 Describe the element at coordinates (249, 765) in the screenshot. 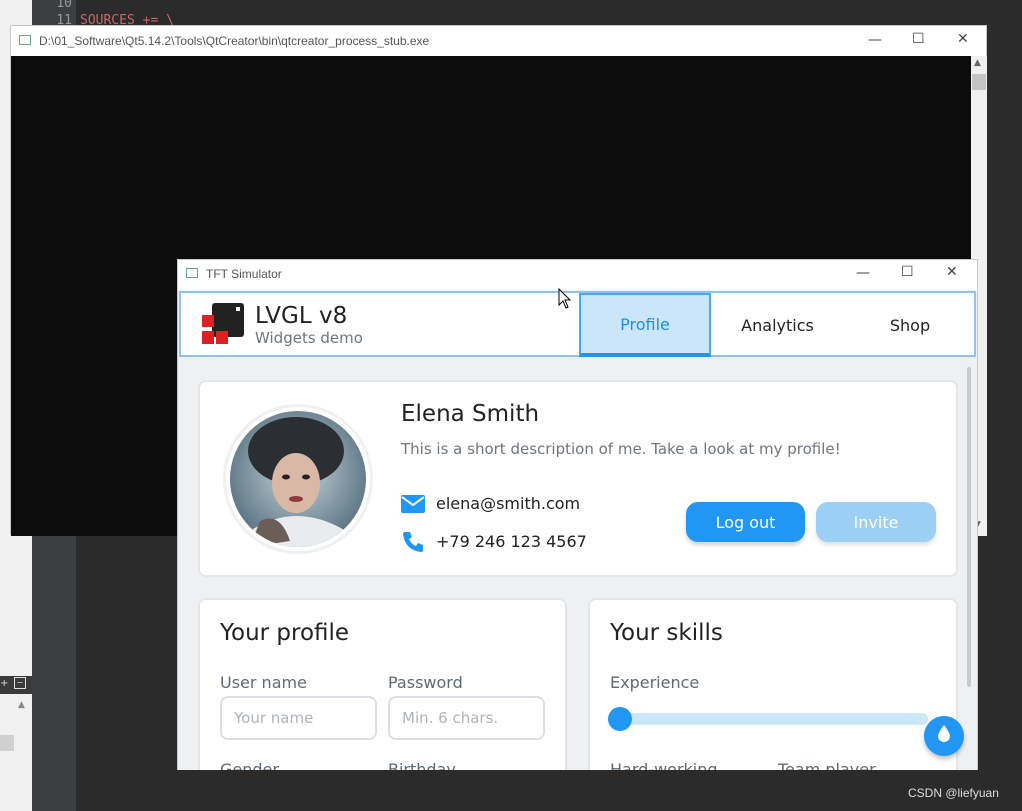

I see `gender-label: Gender` at that location.